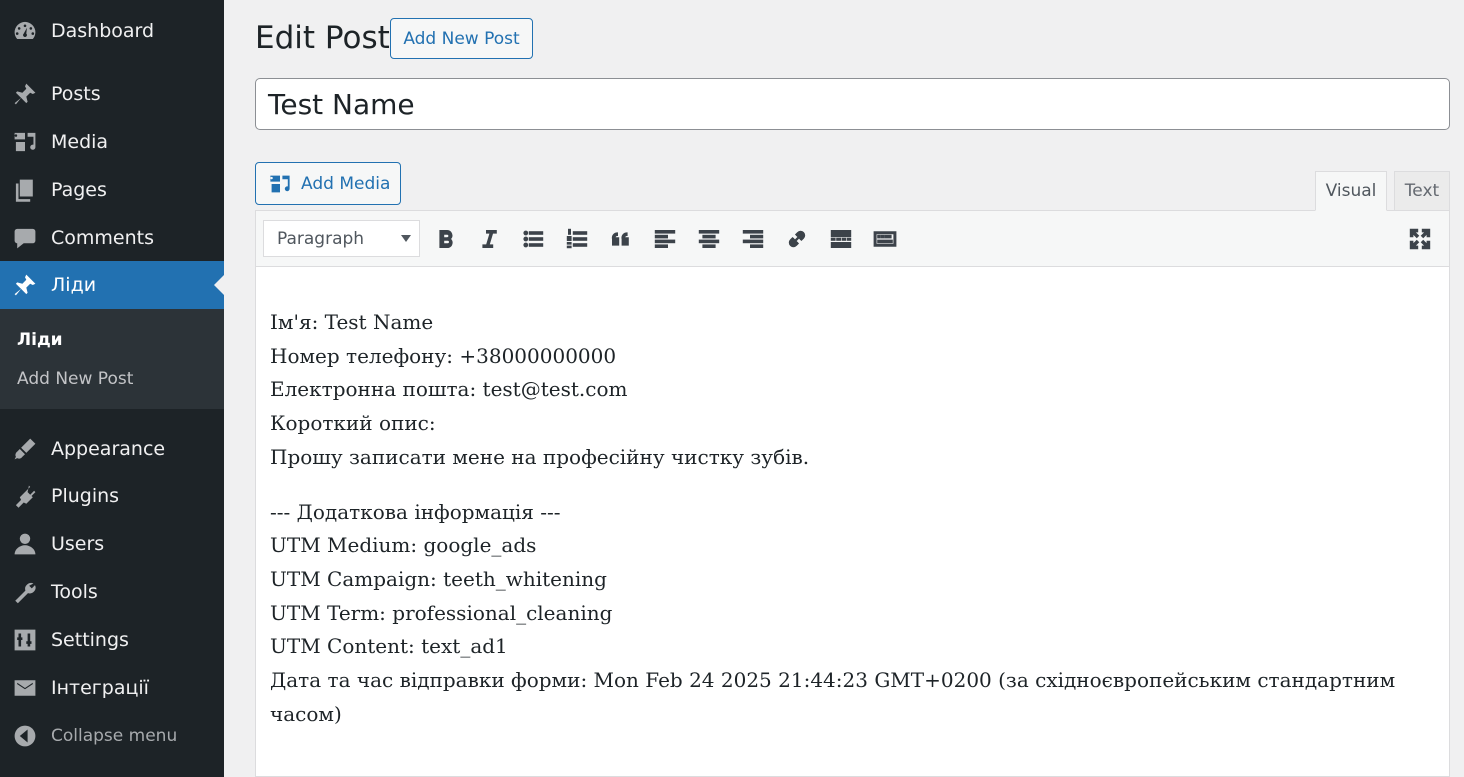 The height and width of the screenshot is (777, 1464). I want to click on bold-button, so click(446, 239).